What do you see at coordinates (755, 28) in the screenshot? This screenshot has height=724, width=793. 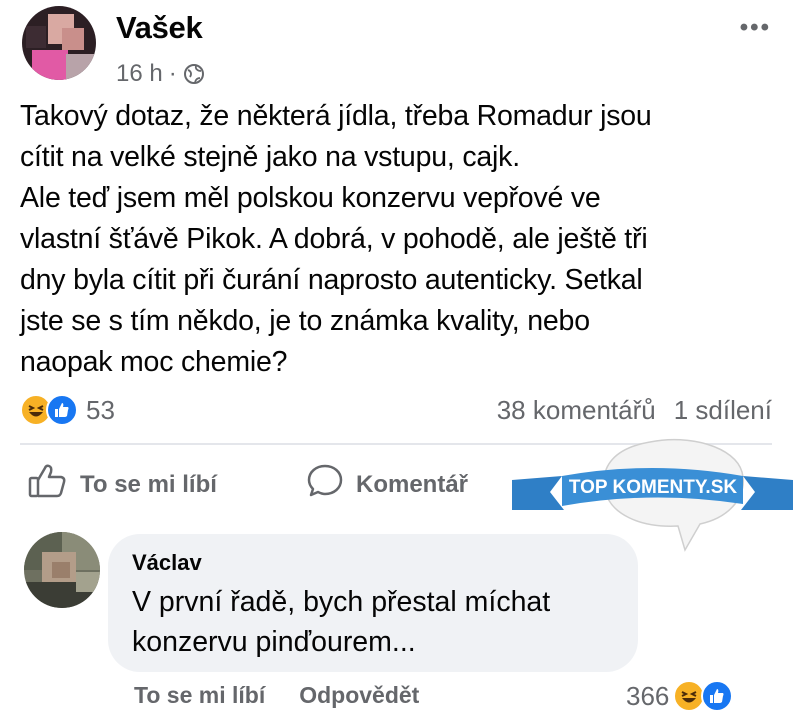 I see `more-options-icon: •••` at bounding box center [755, 28].